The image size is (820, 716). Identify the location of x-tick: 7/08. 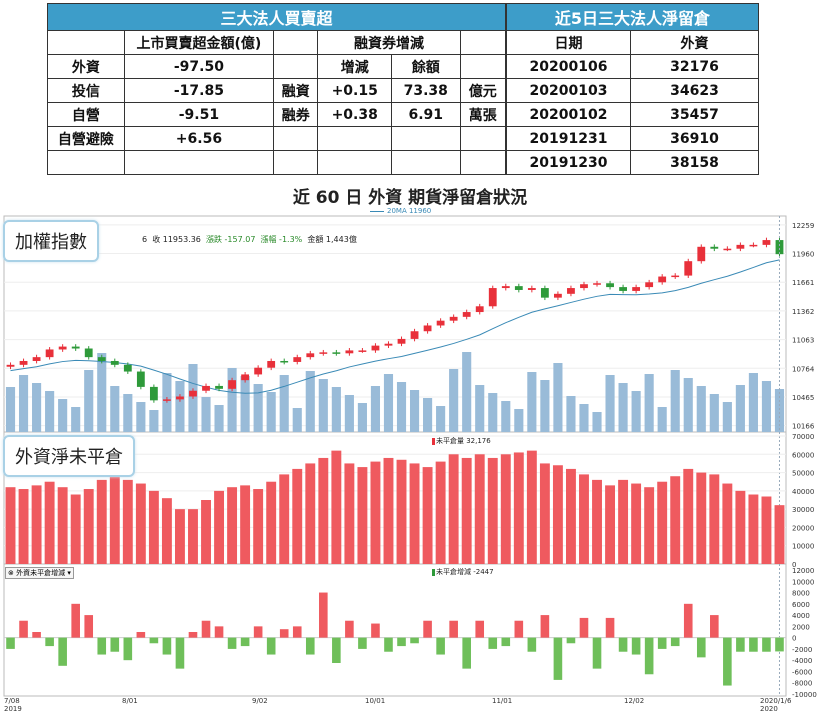
(12, 701).